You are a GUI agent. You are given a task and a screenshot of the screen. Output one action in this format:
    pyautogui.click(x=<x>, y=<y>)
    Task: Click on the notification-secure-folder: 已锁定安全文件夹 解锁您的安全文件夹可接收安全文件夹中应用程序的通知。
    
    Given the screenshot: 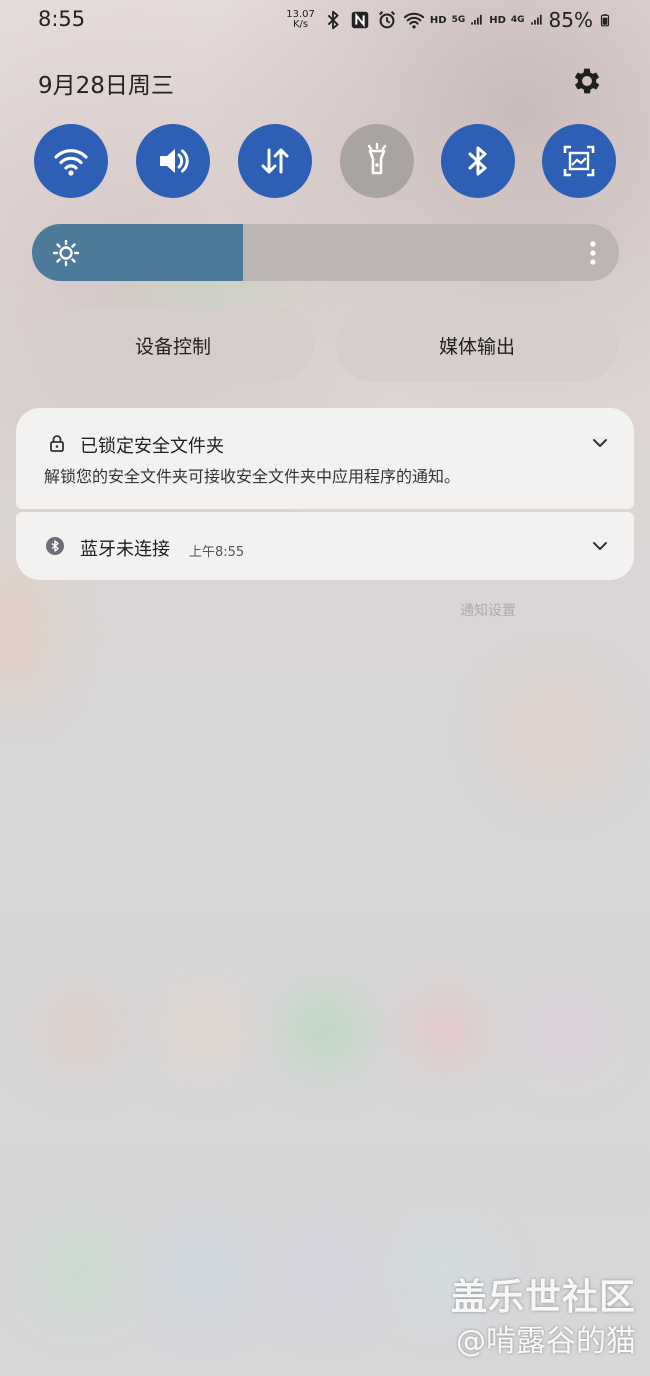 What is the action you would take?
    pyautogui.click(x=325, y=458)
    